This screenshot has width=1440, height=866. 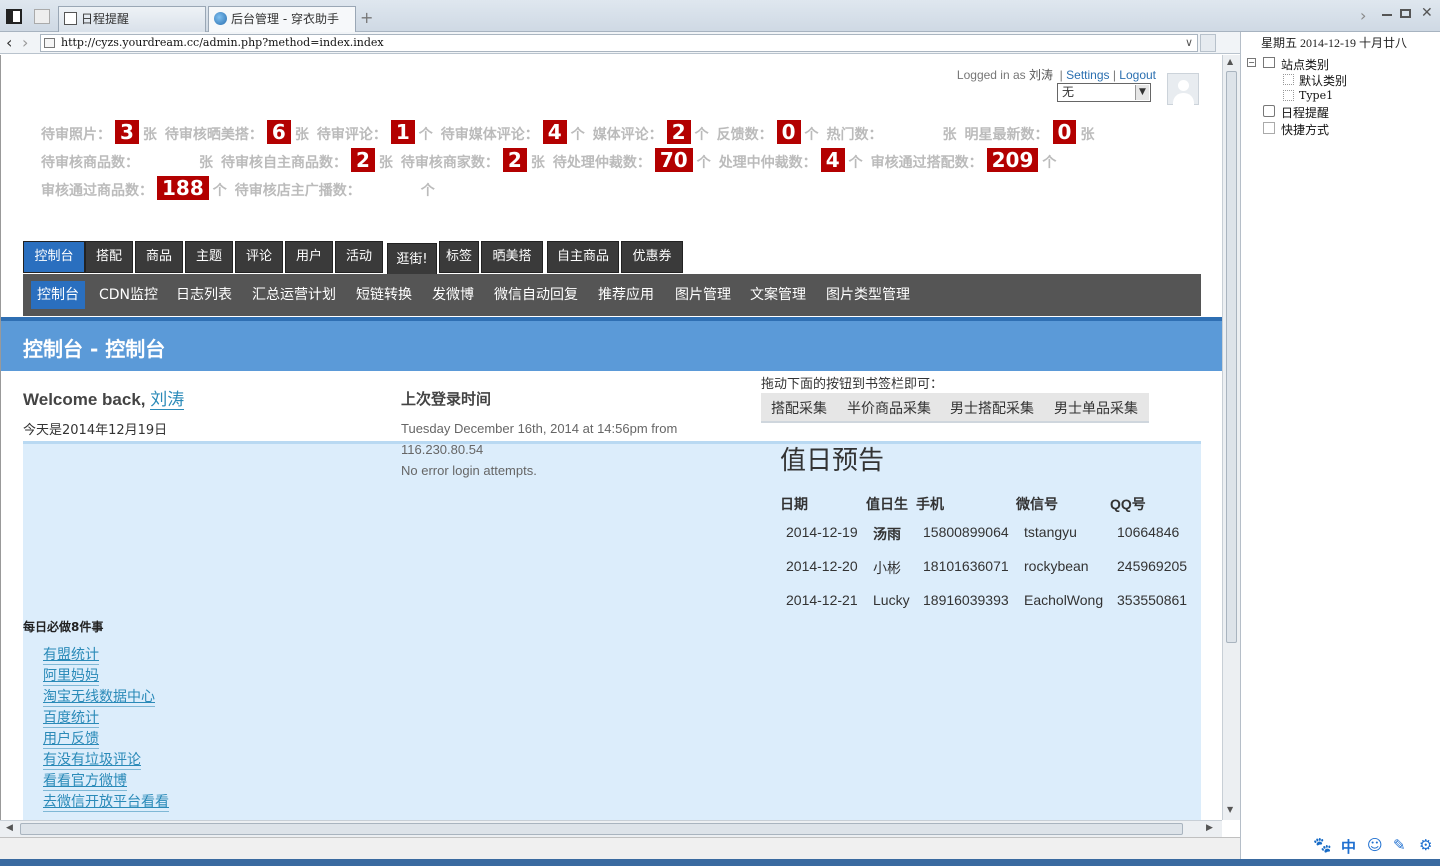 What do you see at coordinates (1183, 89) in the screenshot?
I see `avatar` at bounding box center [1183, 89].